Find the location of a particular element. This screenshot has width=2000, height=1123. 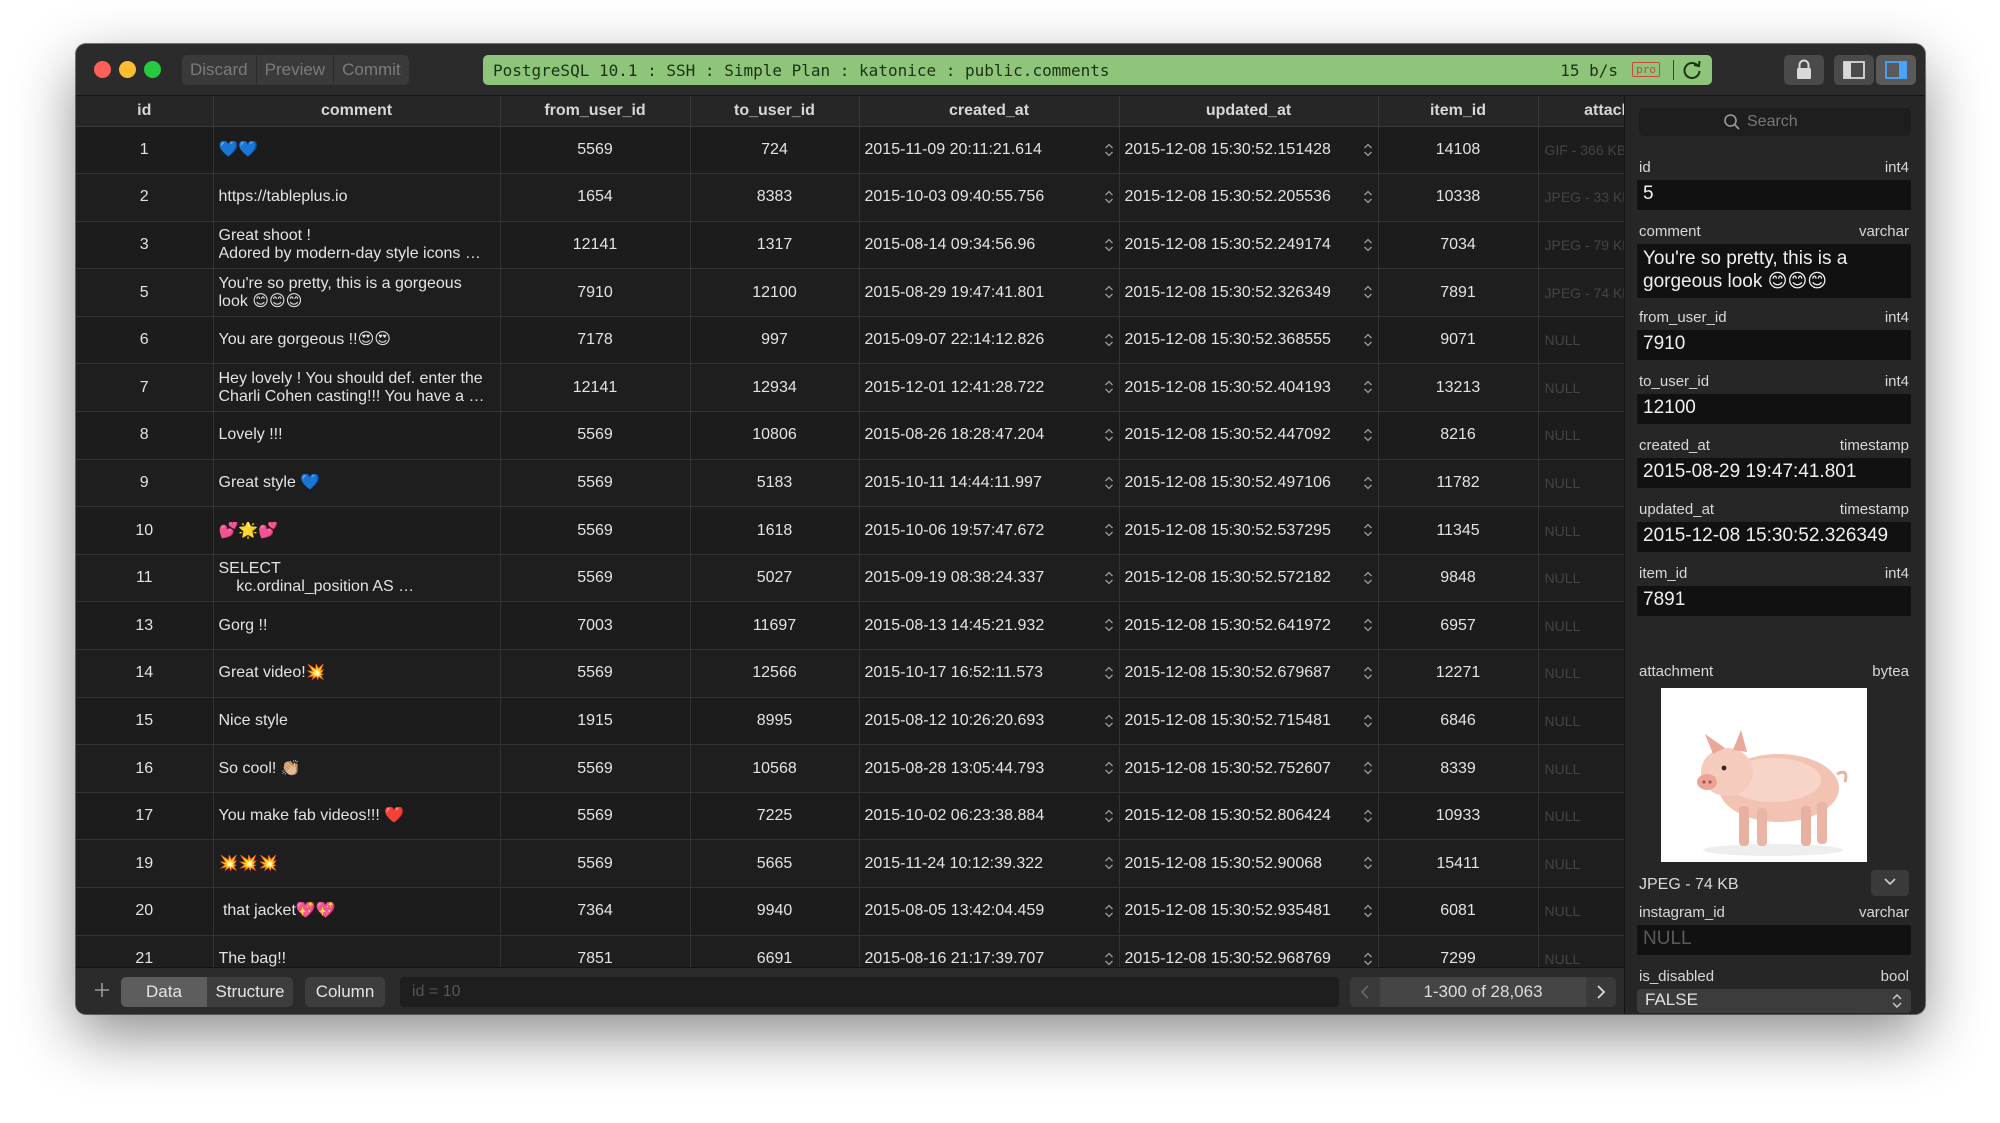

cell-created-at: 2015-10-06 19:57:47.672 is located at coordinates (989, 530).